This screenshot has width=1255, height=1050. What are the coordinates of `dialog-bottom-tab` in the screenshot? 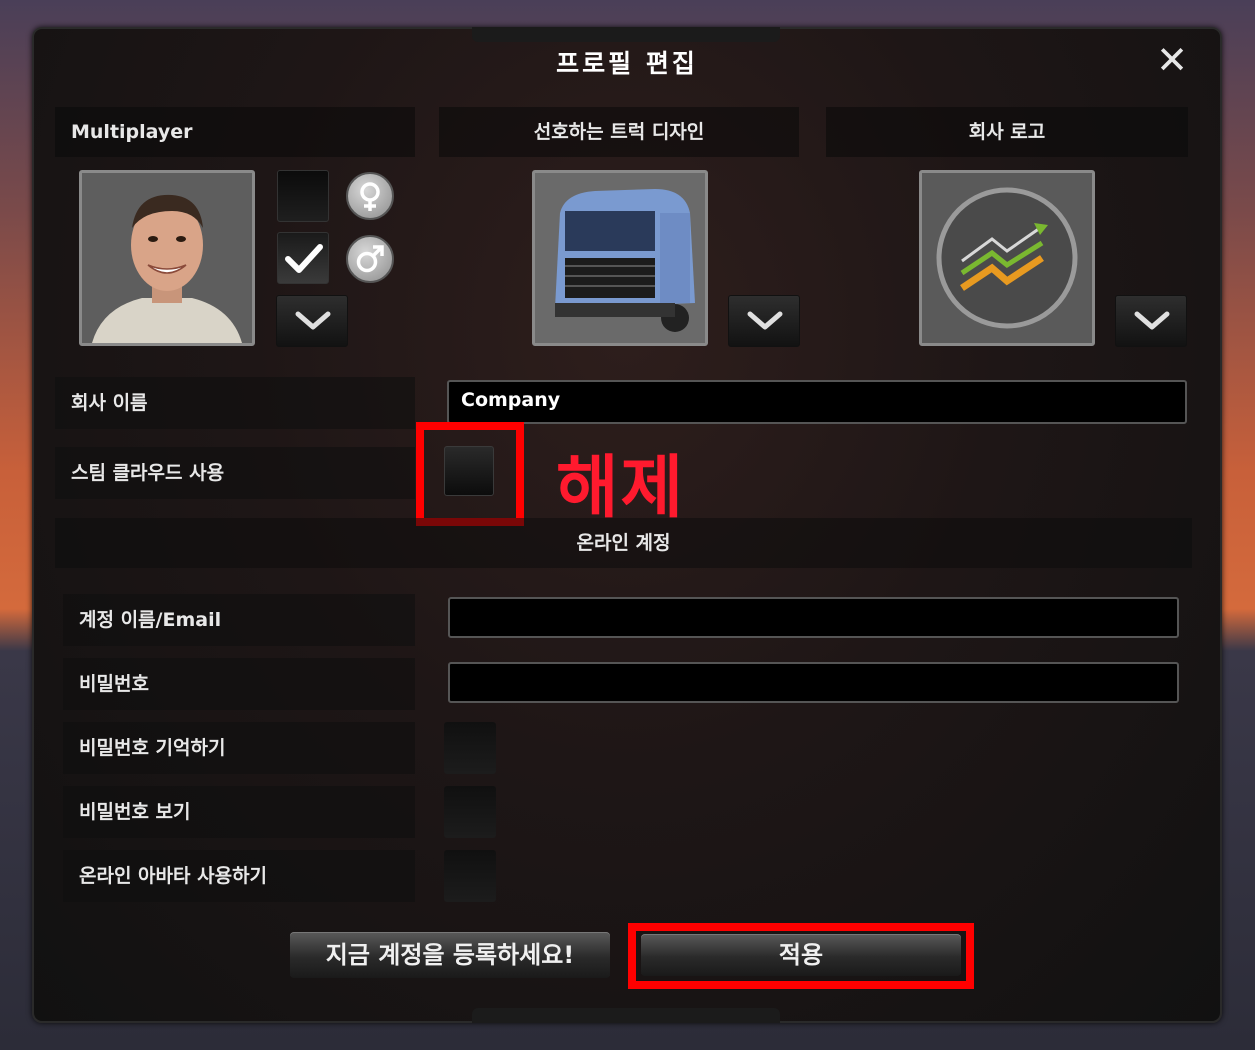 It's located at (626, 1015).